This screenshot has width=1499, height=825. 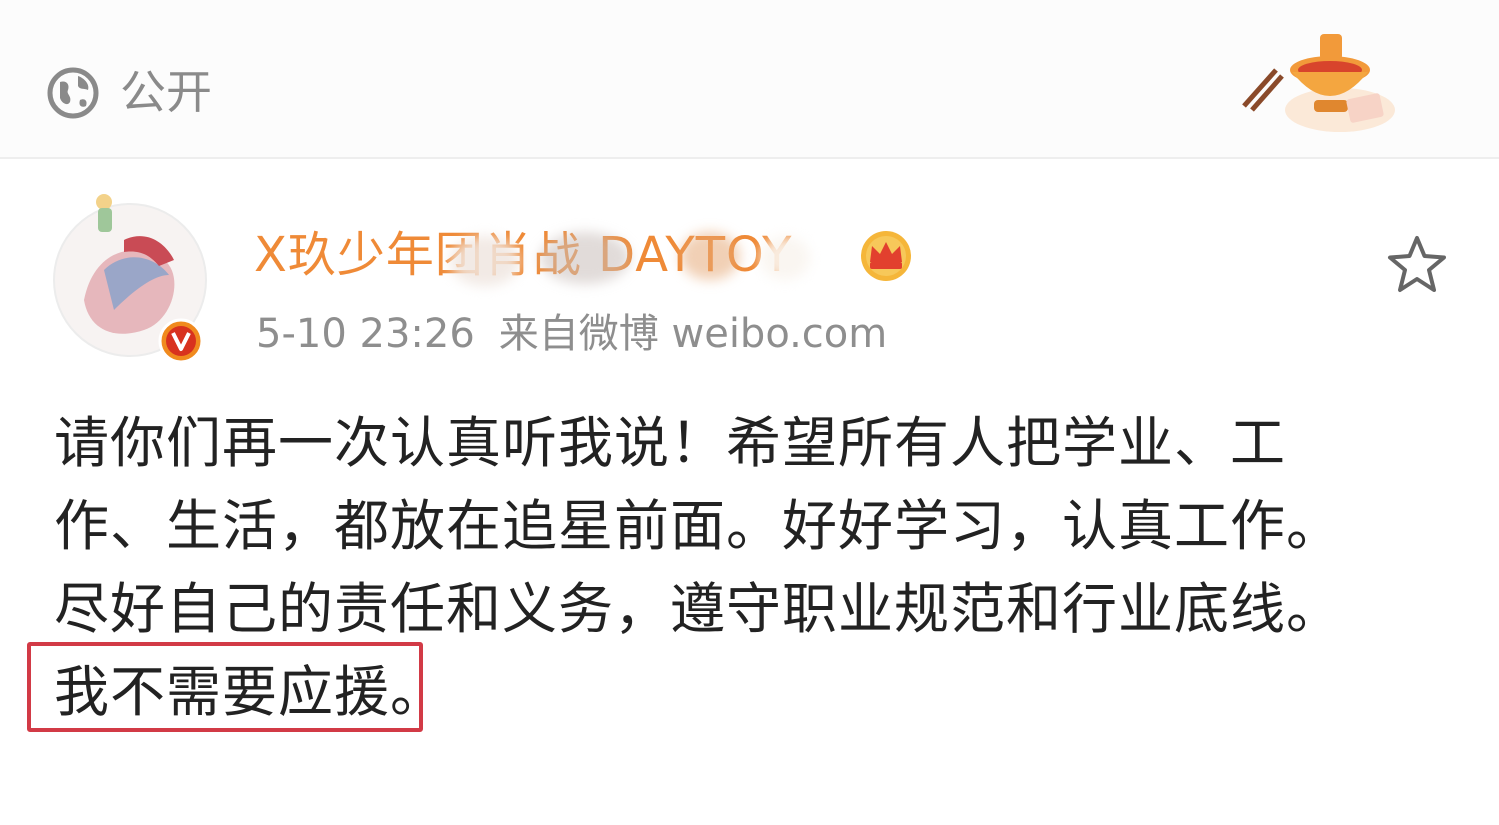 I want to click on avatar, so click(x=134, y=275).